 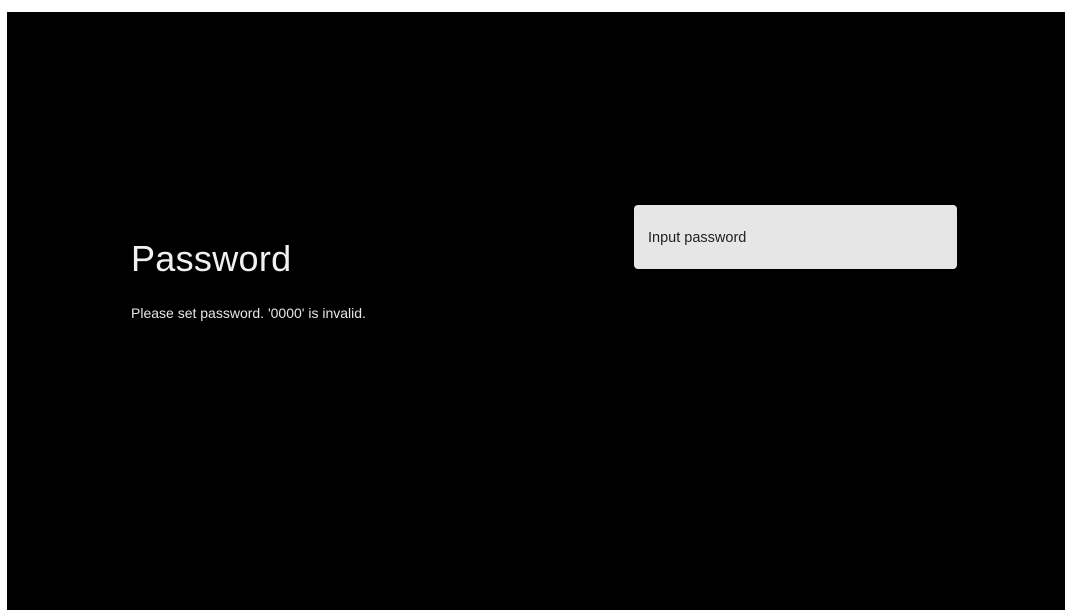 What do you see at coordinates (697, 238) in the screenshot?
I see `input-password-label: Input password` at bounding box center [697, 238].